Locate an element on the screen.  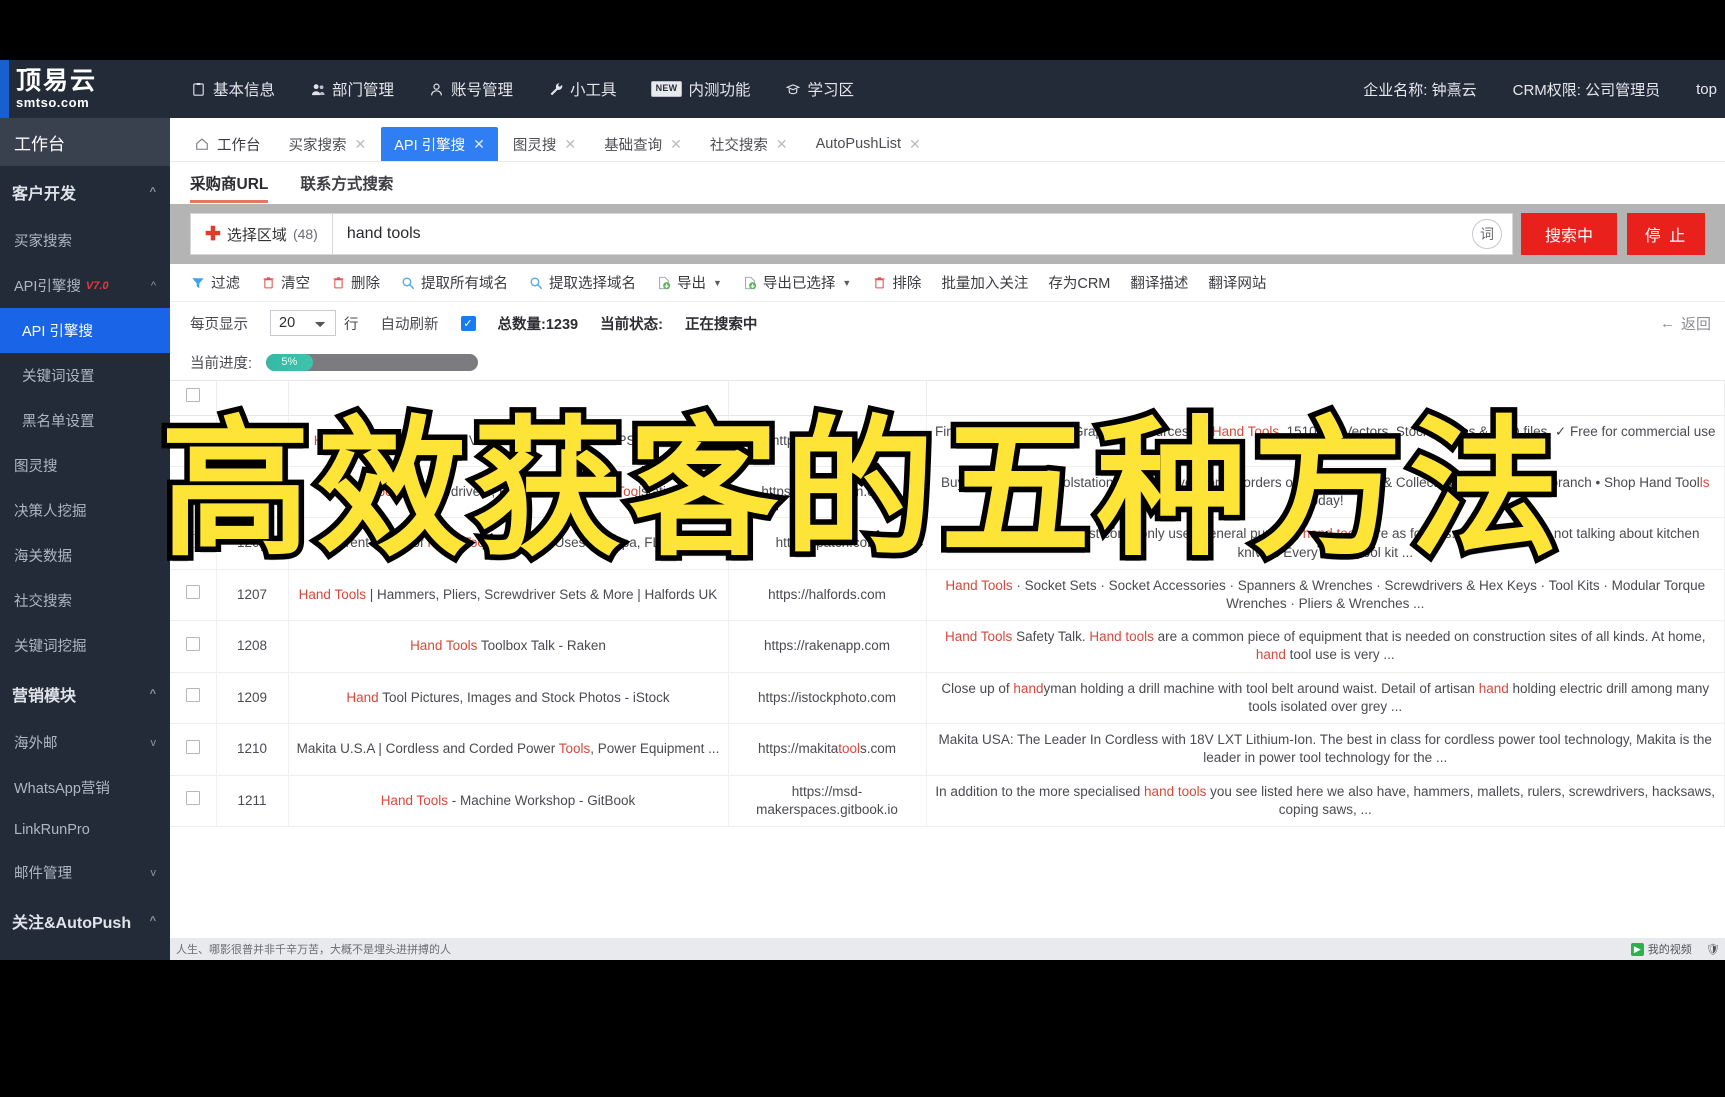
row-url: https://rakenapp.com is located at coordinates (827, 646).